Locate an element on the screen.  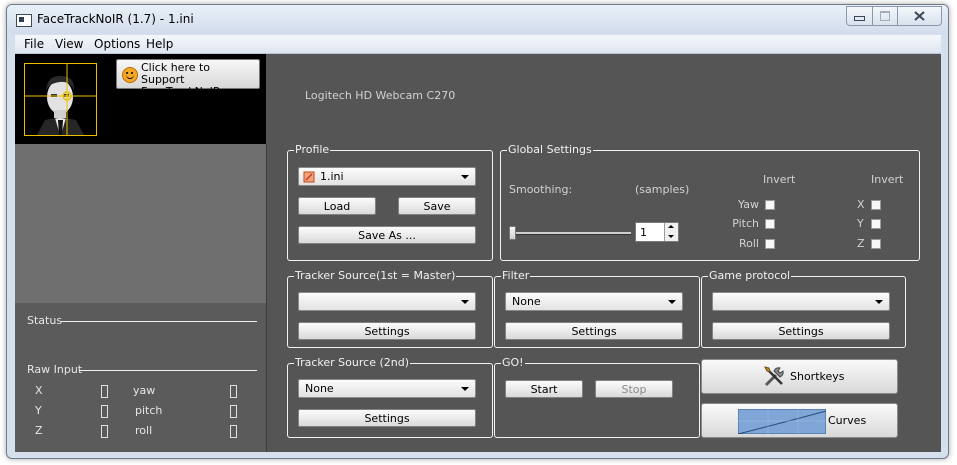
yaw-label: yaw is located at coordinates (144, 390).